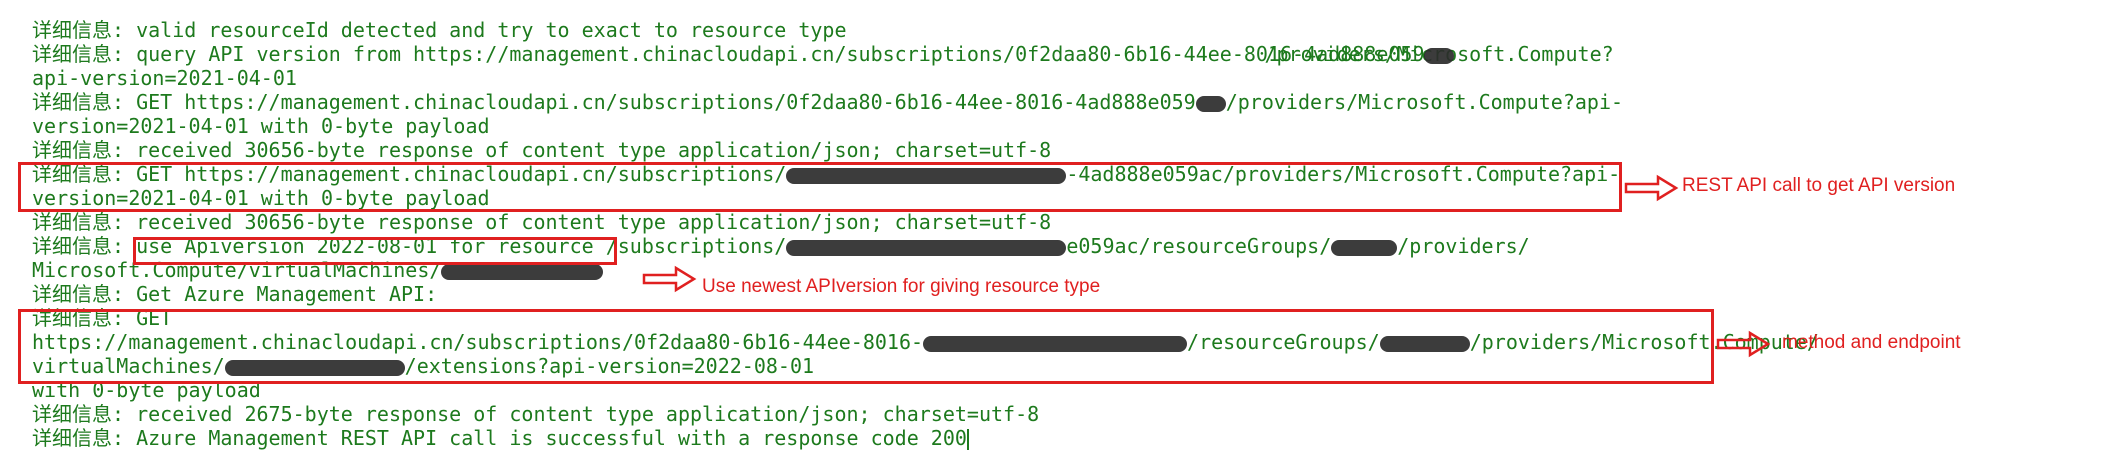  What do you see at coordinates (696, 246) in the screenshot?
I see `log-text: /subscriptions/` at bounding box center [696, 246].